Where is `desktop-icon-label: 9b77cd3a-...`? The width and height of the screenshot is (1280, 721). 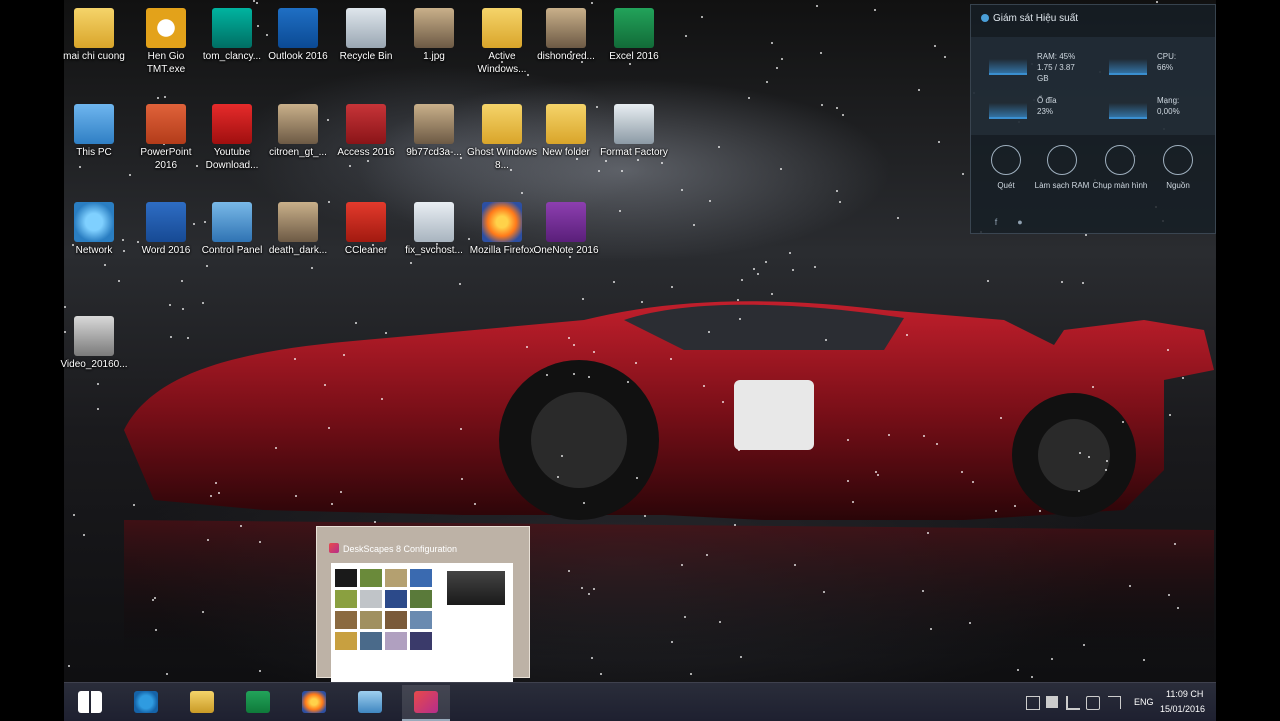
desktop-icon-label: 9b77cd3a-... is located at coordinates (434, 152).